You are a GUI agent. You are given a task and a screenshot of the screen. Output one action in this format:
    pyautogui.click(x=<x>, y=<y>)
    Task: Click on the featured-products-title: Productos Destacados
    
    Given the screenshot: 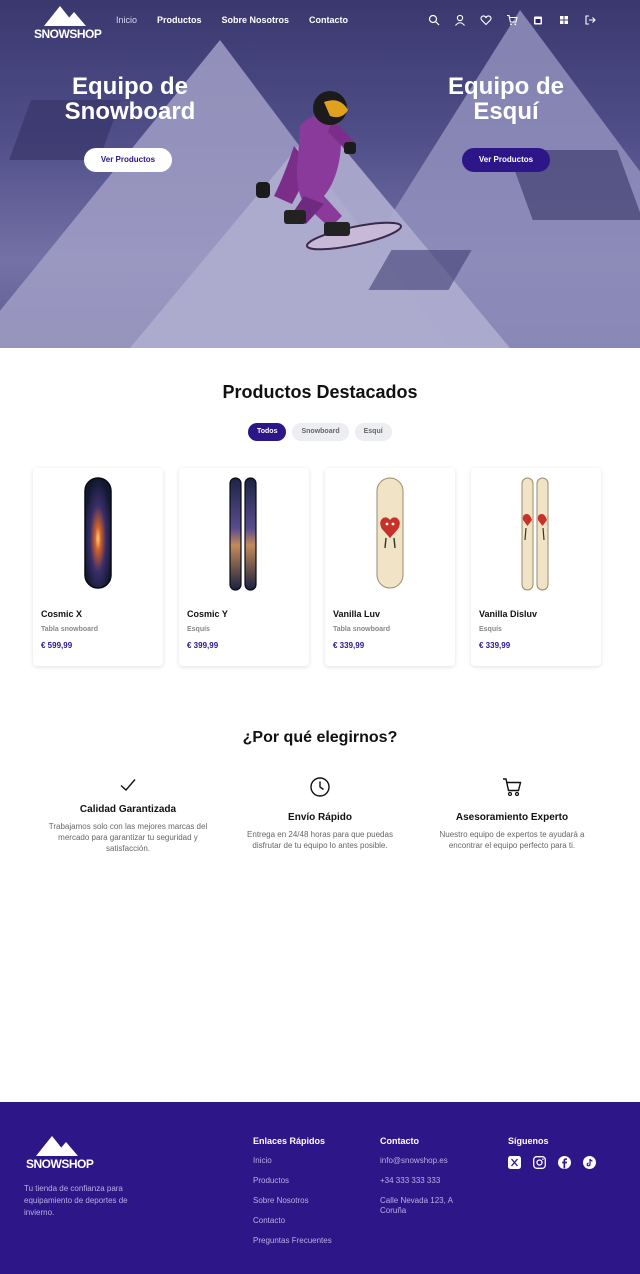 What is the action you would take?
    pyautogui.click(x=320, y=392)
    